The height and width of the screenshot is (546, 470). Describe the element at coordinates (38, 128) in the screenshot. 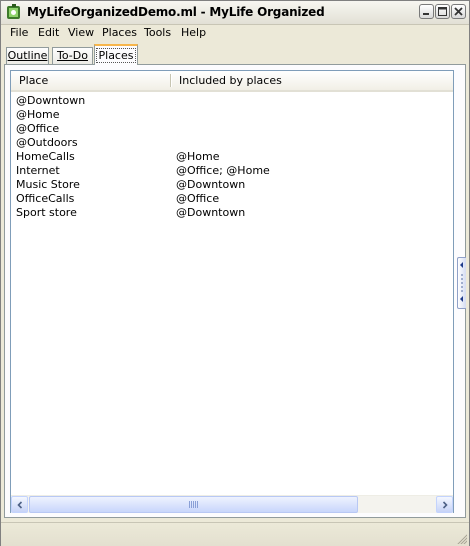

I see `place-name: @Office` at that location.